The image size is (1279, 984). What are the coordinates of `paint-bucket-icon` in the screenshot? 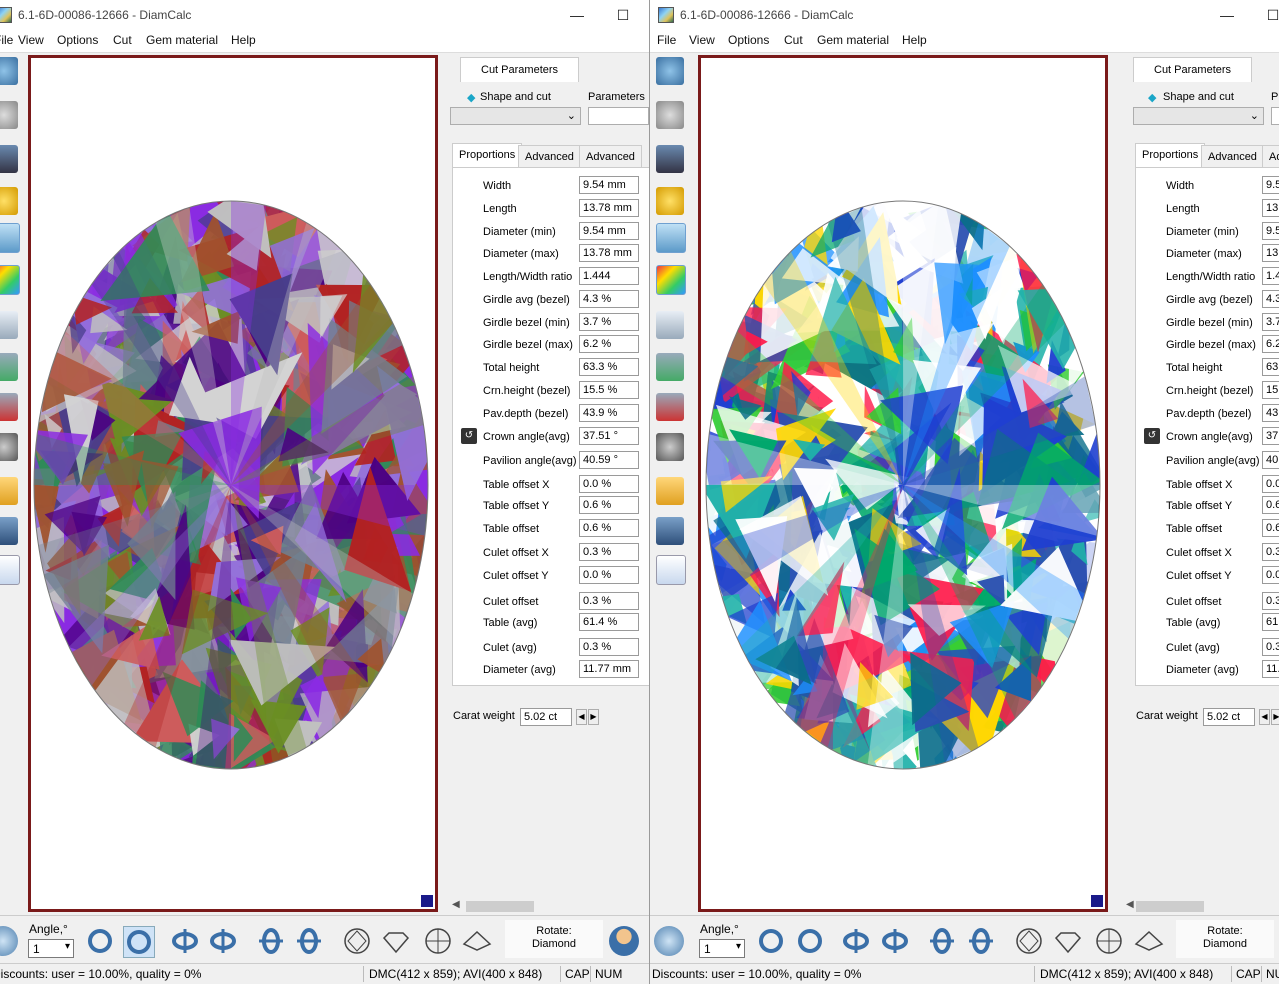 It's located at (670, 159).